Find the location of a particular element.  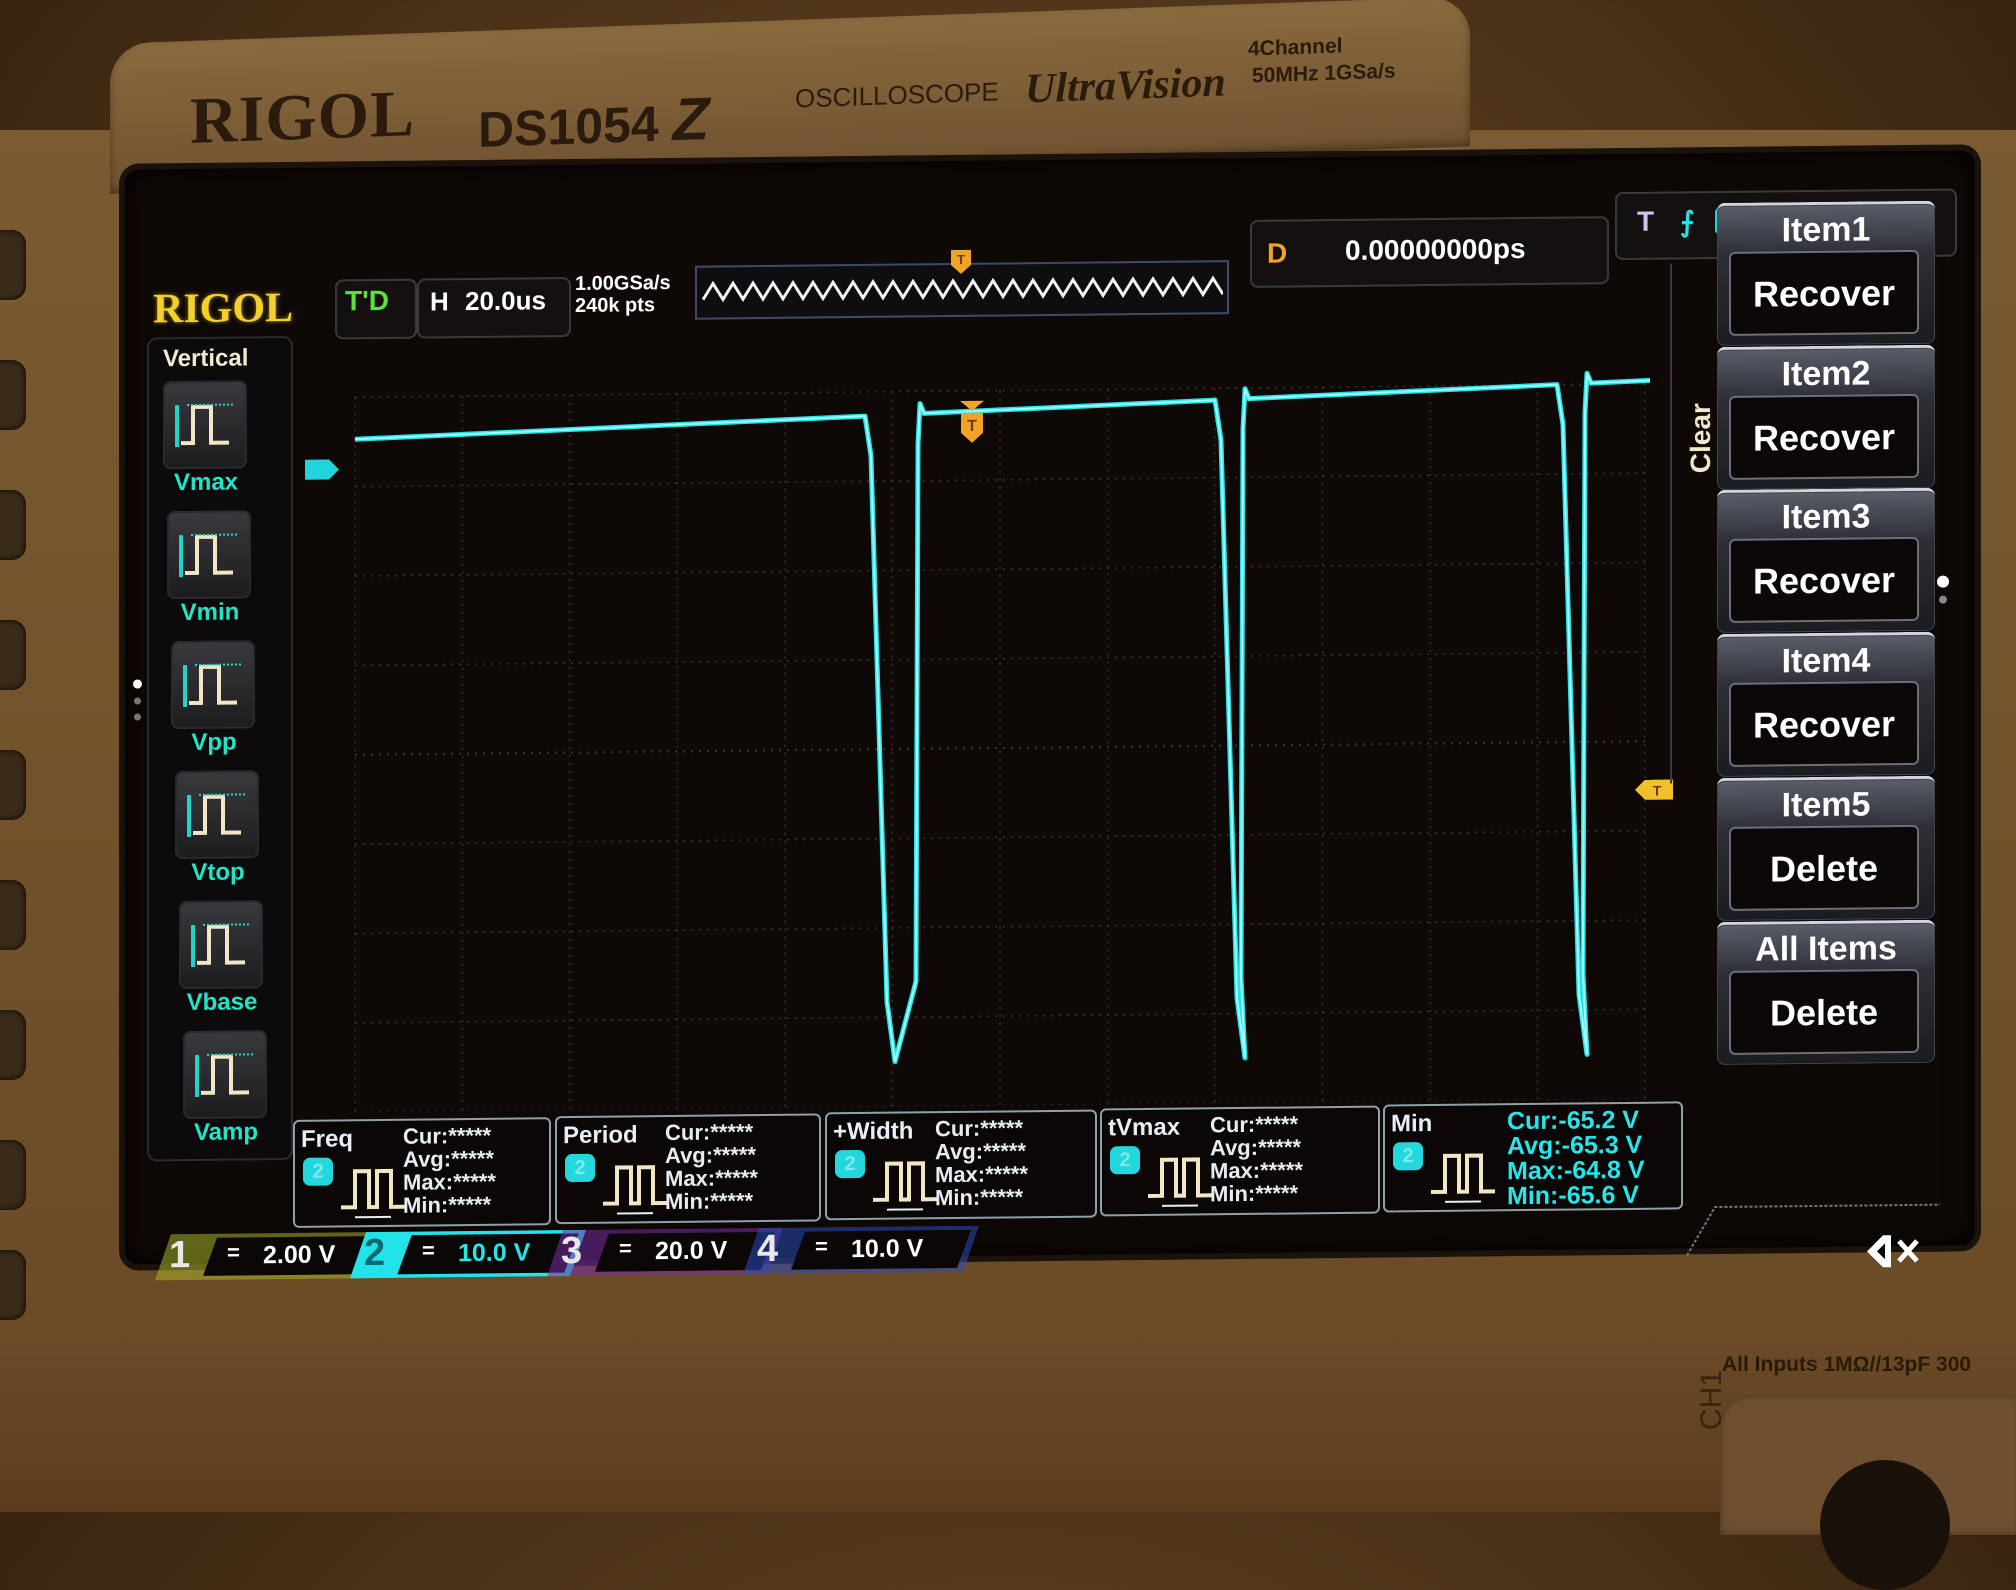

trigger-level-marker: T is located at coordinates (1654, 789).